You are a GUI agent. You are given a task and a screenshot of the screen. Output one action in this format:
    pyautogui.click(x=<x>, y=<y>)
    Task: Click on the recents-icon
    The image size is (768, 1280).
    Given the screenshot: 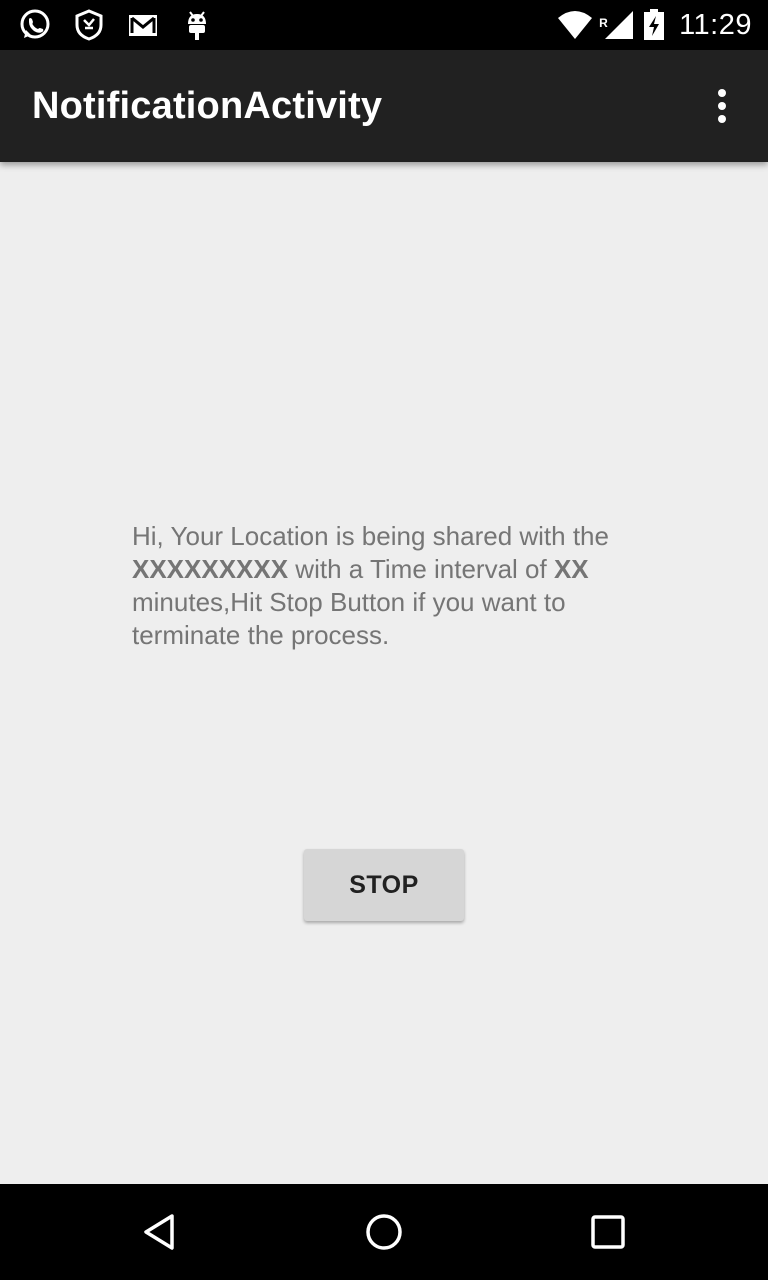 What is the action you would take?
    pyautogui.click(x=608, y=1232)
    